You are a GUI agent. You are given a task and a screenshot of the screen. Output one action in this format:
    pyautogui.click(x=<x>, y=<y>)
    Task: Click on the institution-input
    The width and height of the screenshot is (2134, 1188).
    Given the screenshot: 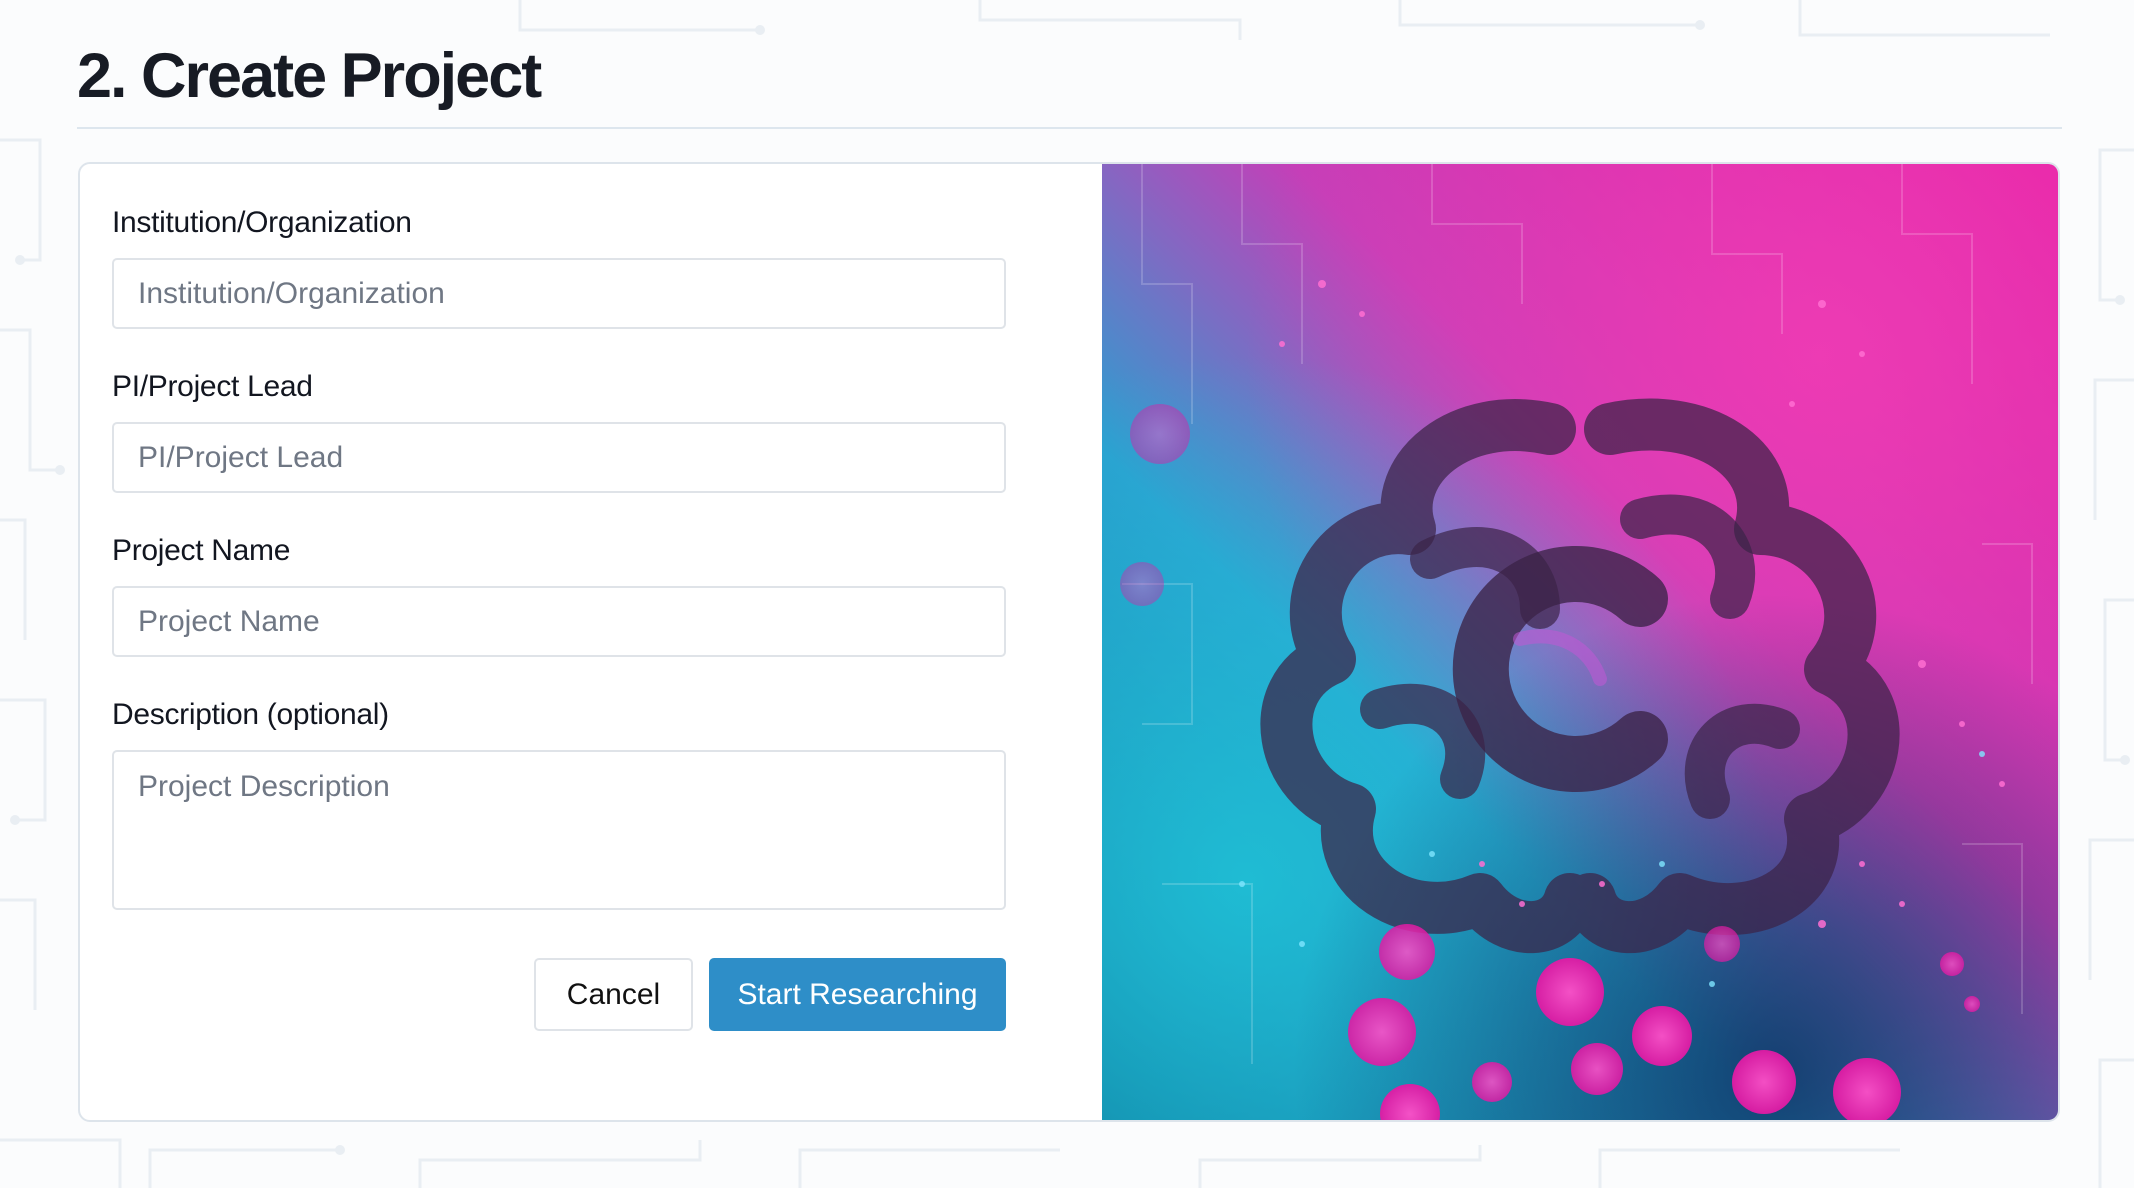 What is the action you would take?
    pyautogui.click(x=559, y=293)
    